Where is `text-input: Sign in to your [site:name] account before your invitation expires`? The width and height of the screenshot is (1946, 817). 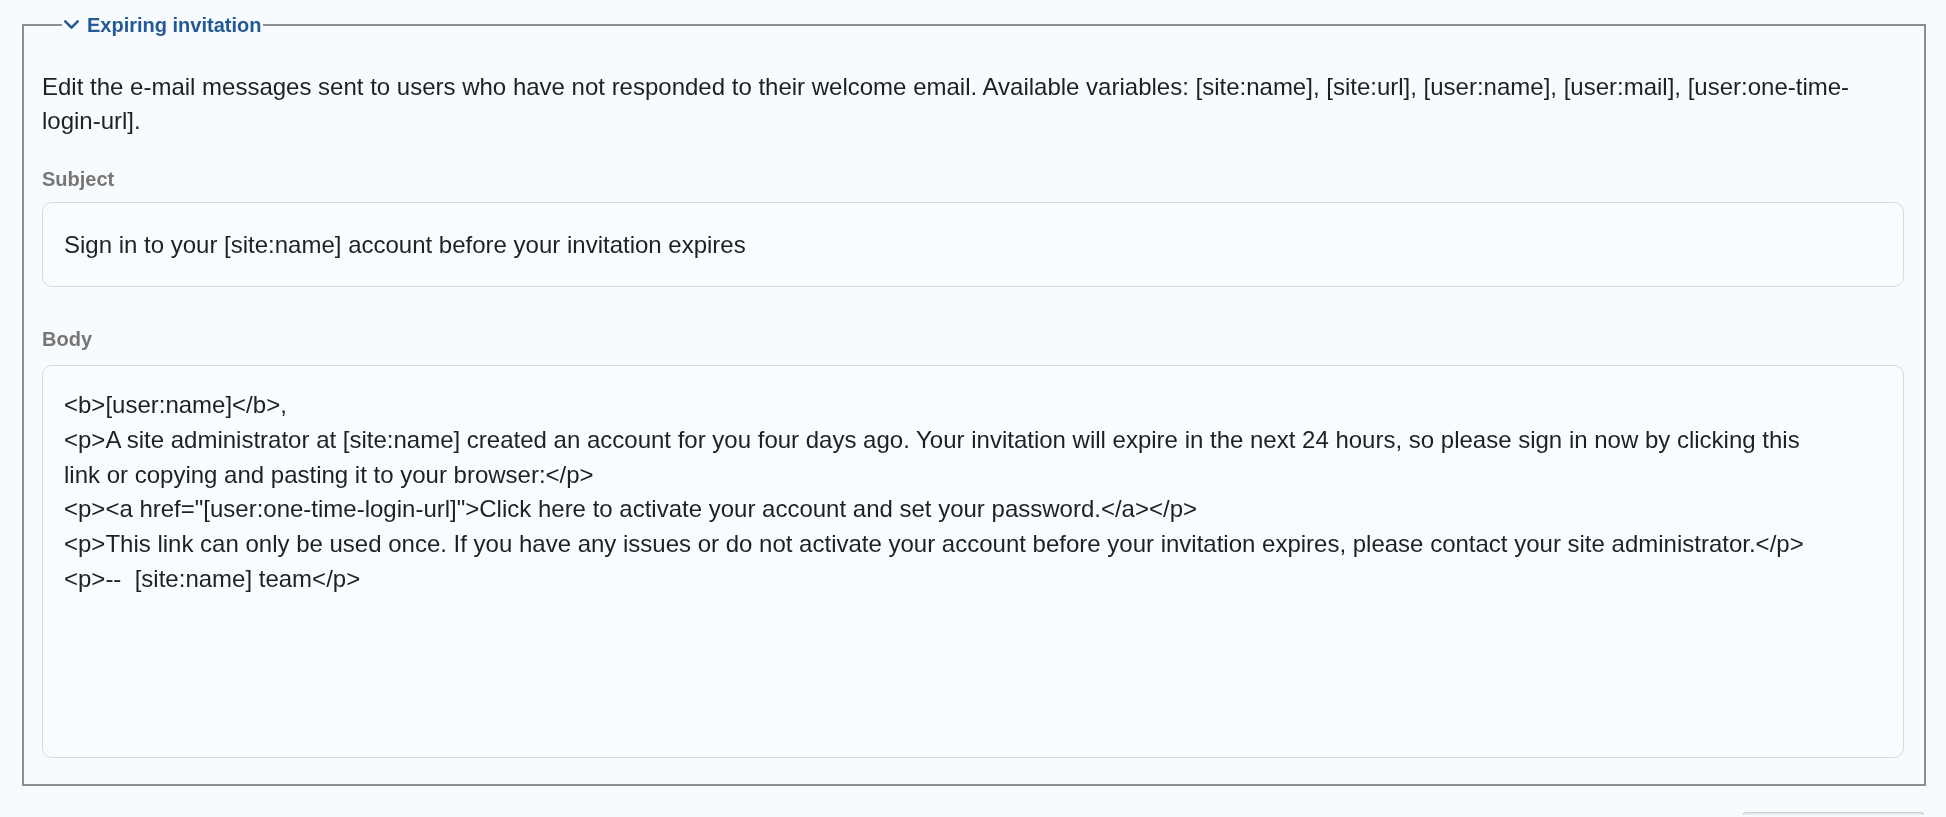 text-input: Sign in to your [site:name] account before your invitation expires is located at coordinates (973, 244).